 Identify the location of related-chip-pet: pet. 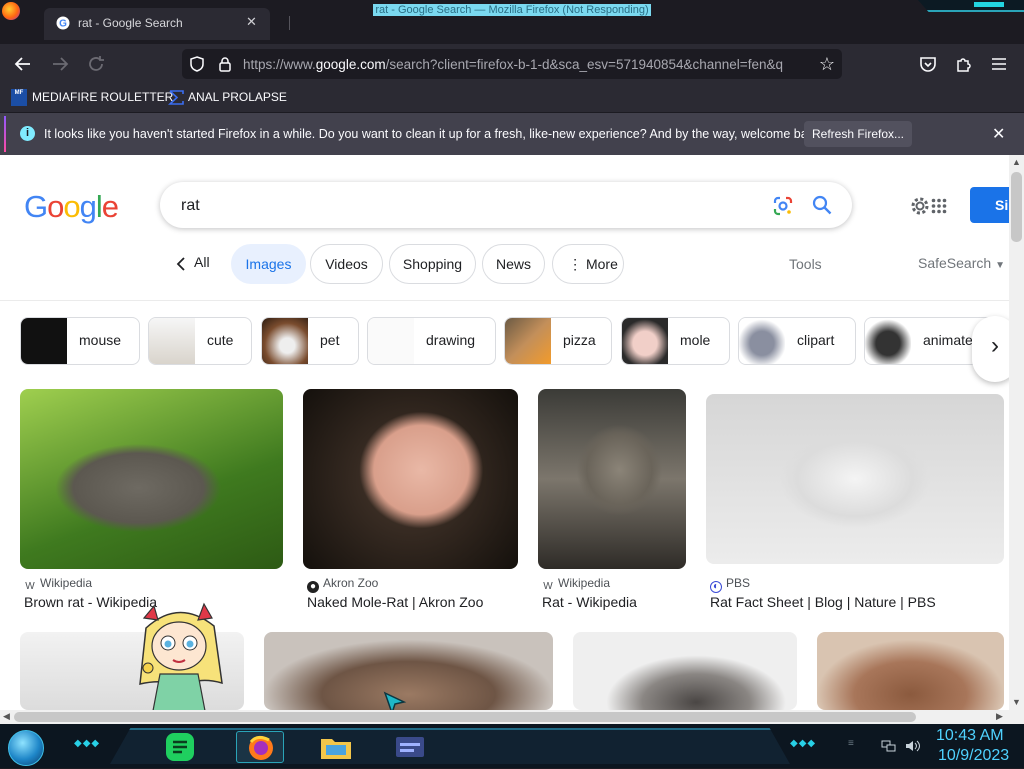
(310, 341).